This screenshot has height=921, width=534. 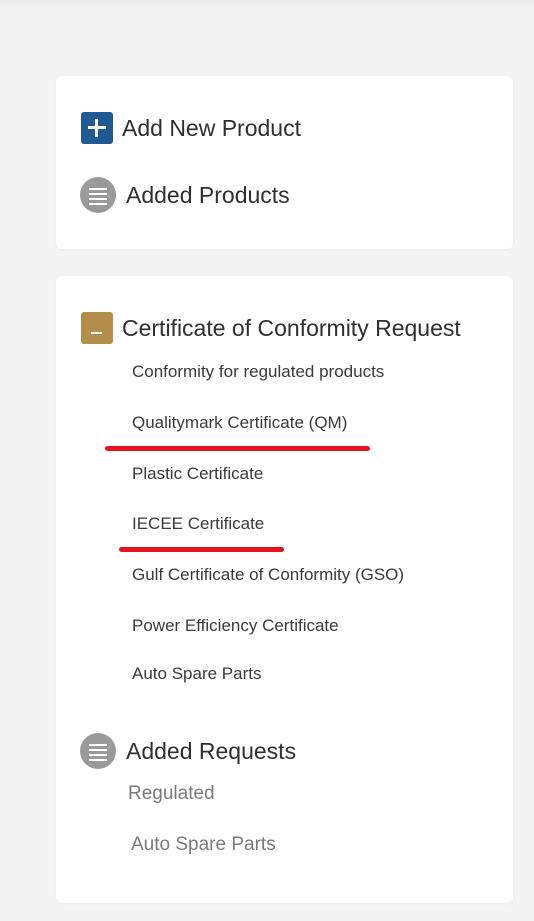 I want to click on certificate-item-qm: Qualitymark Certificate (QM), so click(x=239, y=423).